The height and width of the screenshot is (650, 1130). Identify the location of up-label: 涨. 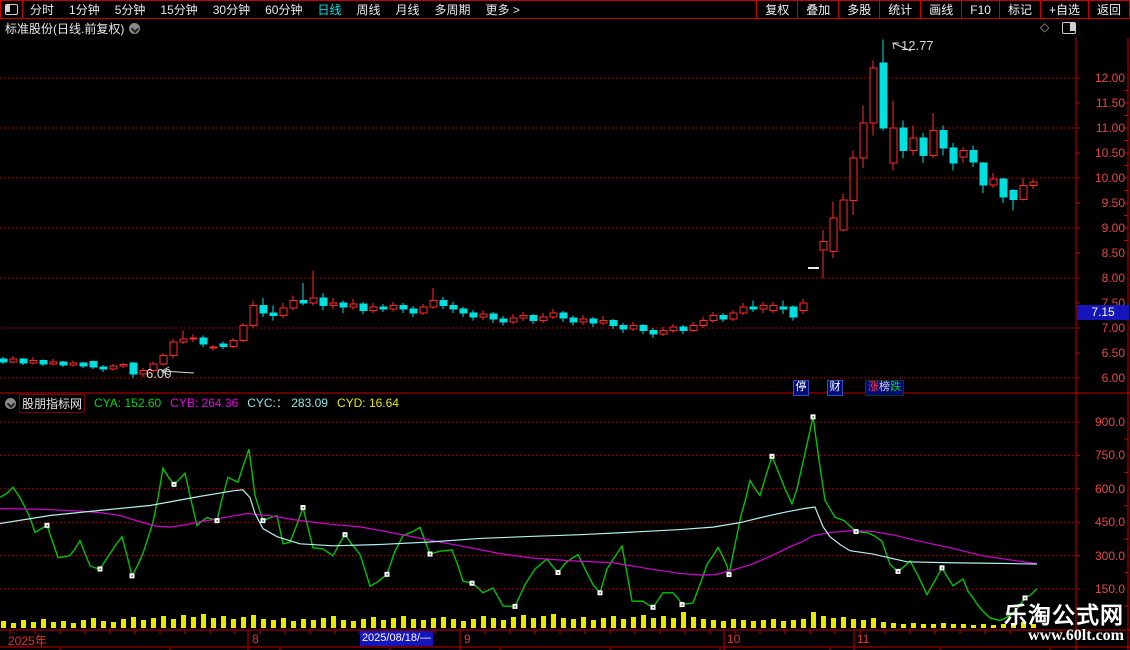
(873, 387).